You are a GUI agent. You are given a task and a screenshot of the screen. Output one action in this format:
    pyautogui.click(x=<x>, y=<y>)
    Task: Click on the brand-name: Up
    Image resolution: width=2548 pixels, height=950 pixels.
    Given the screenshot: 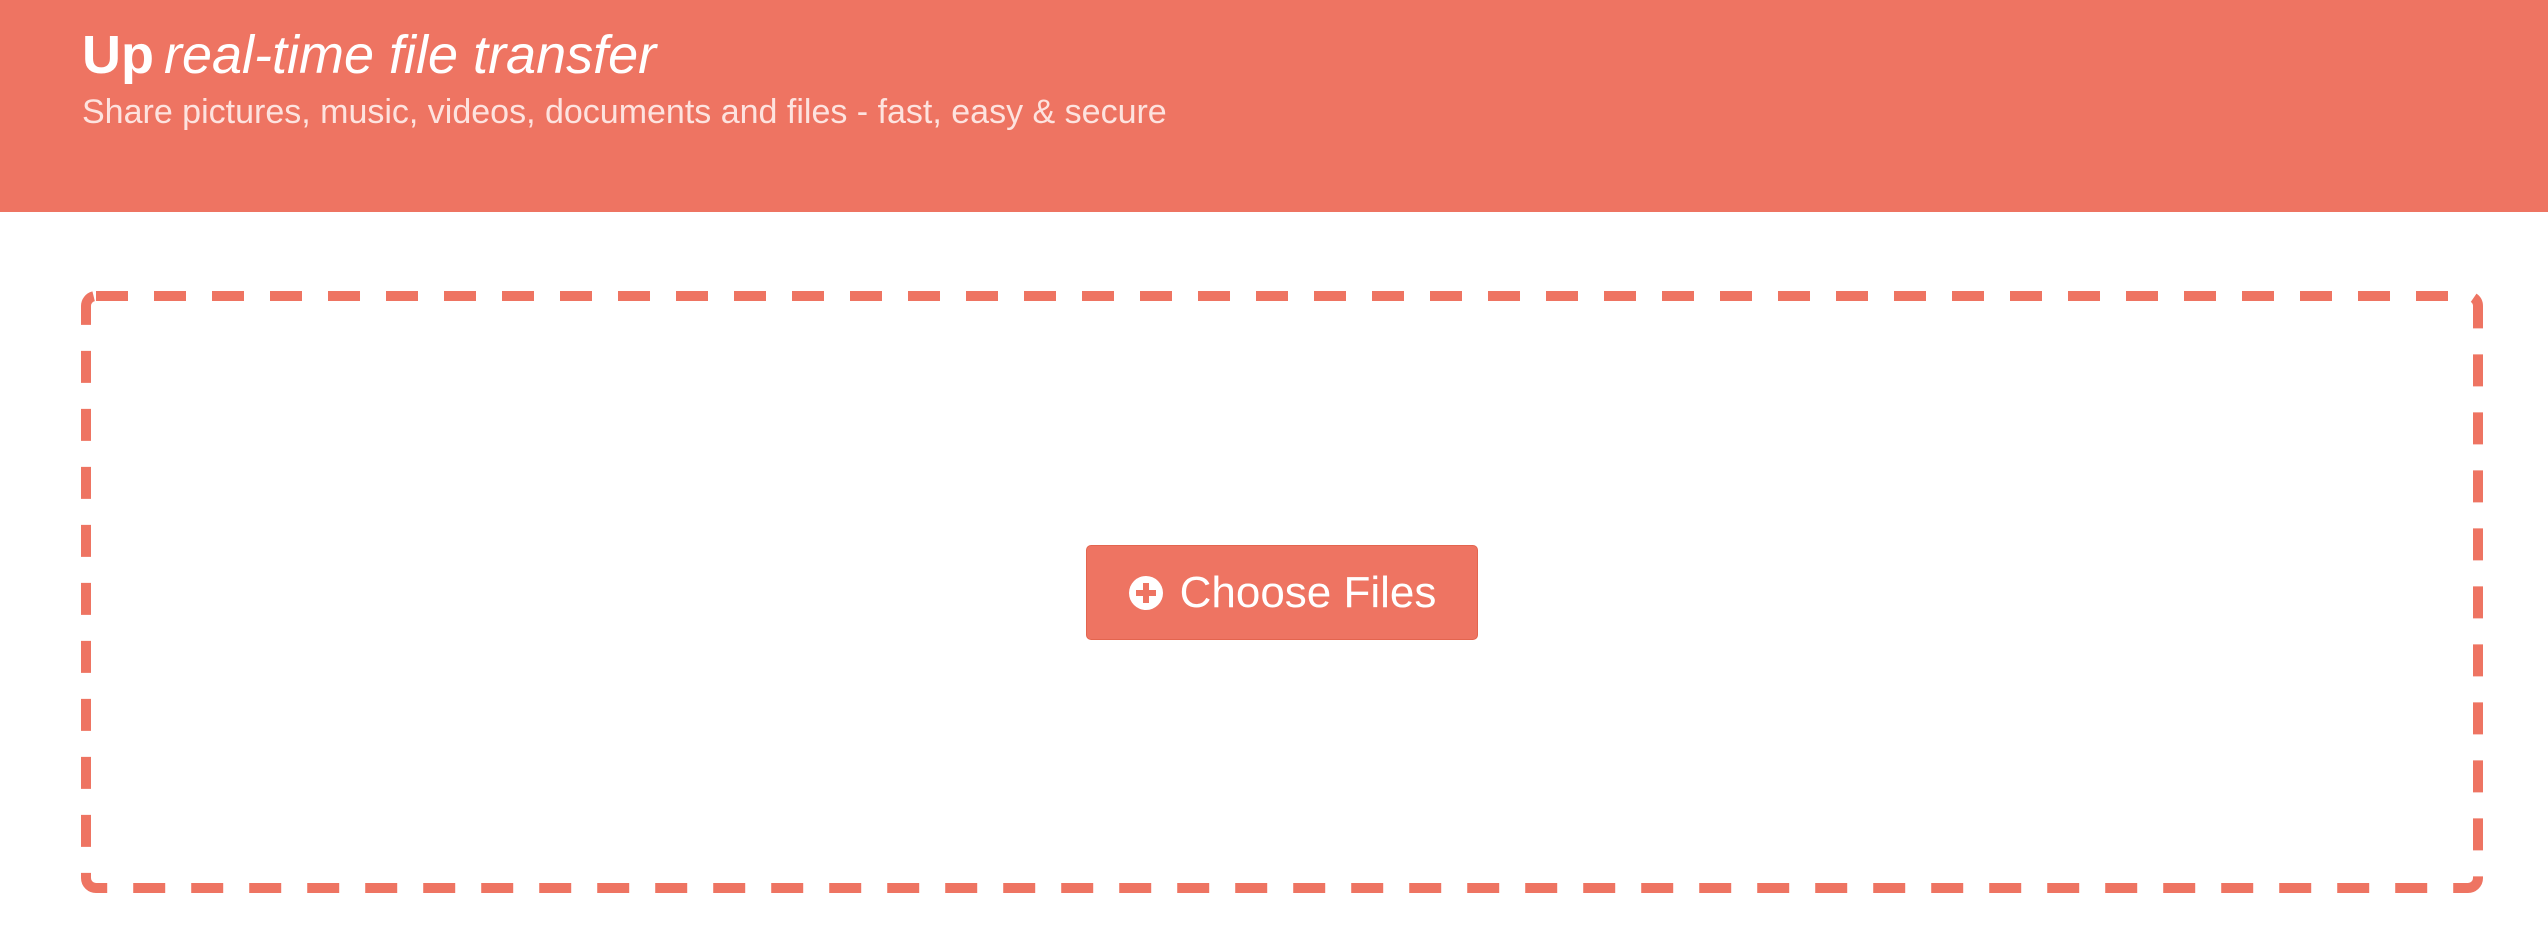 What is the action you would take?
    pyautogui.click(x=118, y=55)
    